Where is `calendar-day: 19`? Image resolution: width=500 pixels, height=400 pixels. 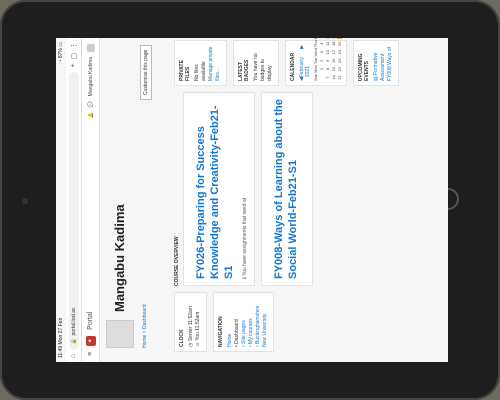 calendar-day: 19 is located at coordinates (333, 38).